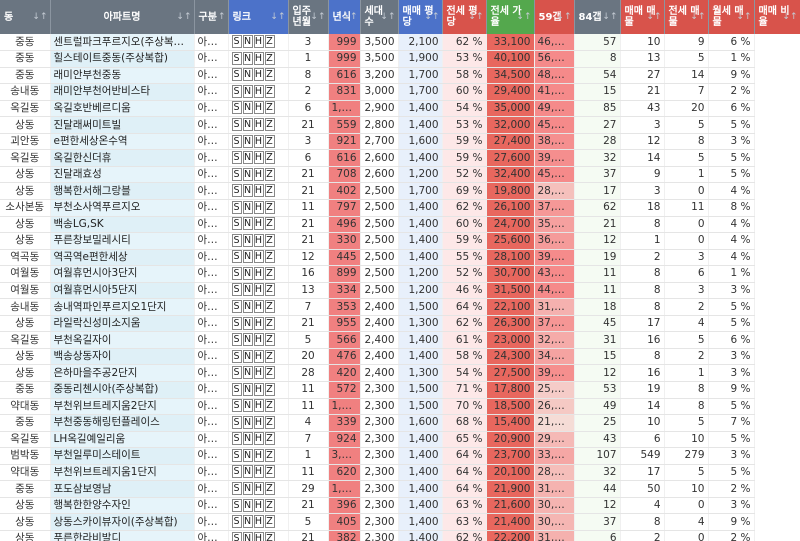 Image resolution: width=800 pixels, height=541 pixels. Describe the element at coordinates (122, 92) in the screenshot. I see `cell-apt-name: 래미안부천어반비스타` at that location.